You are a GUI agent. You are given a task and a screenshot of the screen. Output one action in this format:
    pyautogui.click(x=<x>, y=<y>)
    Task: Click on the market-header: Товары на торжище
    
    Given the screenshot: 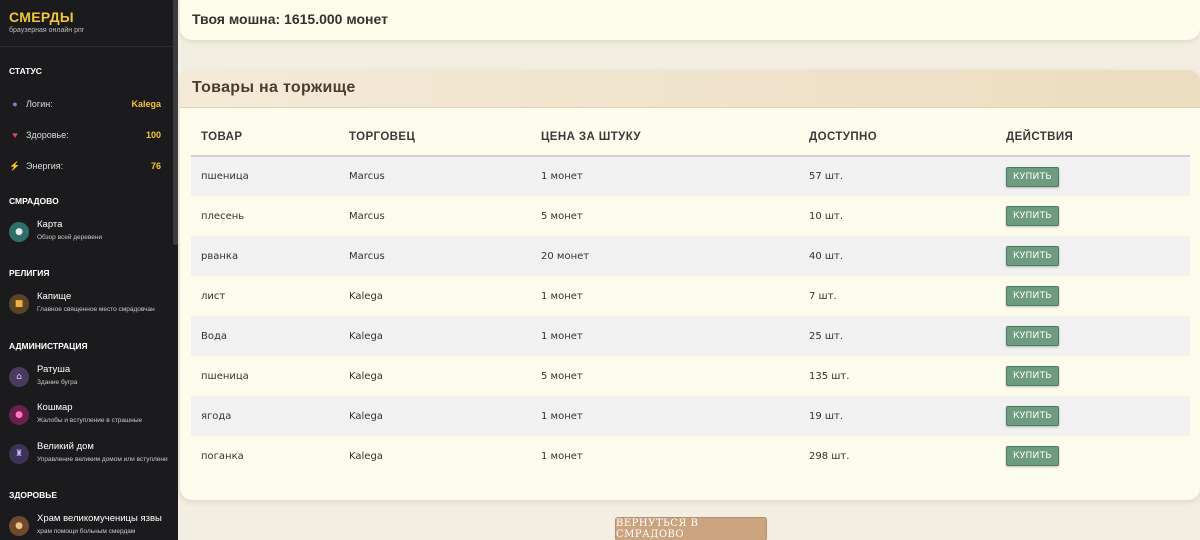 What is the action you would take?
    pyautogui.click(x=690, y=89)
    